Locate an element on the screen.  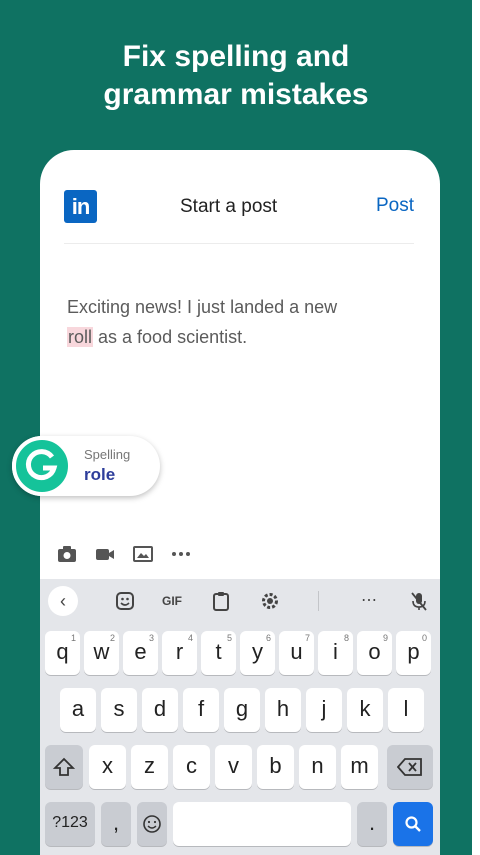
key-m: m is located at coordinates (359, 767).